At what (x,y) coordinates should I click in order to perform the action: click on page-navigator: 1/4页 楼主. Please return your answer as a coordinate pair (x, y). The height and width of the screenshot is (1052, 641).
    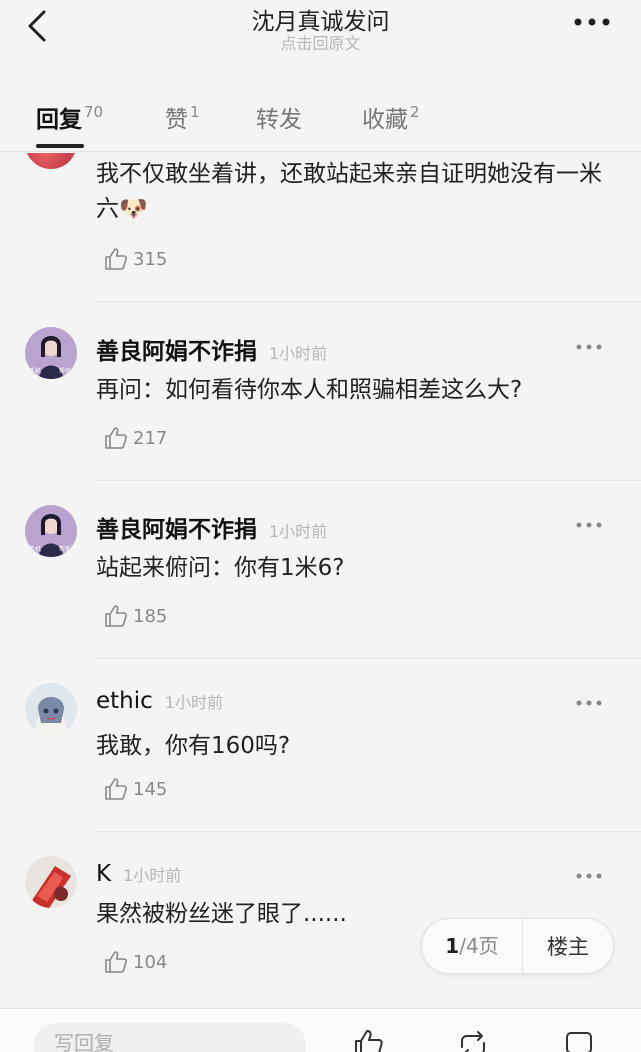
    Looking at the image, I should click on (517, 946).